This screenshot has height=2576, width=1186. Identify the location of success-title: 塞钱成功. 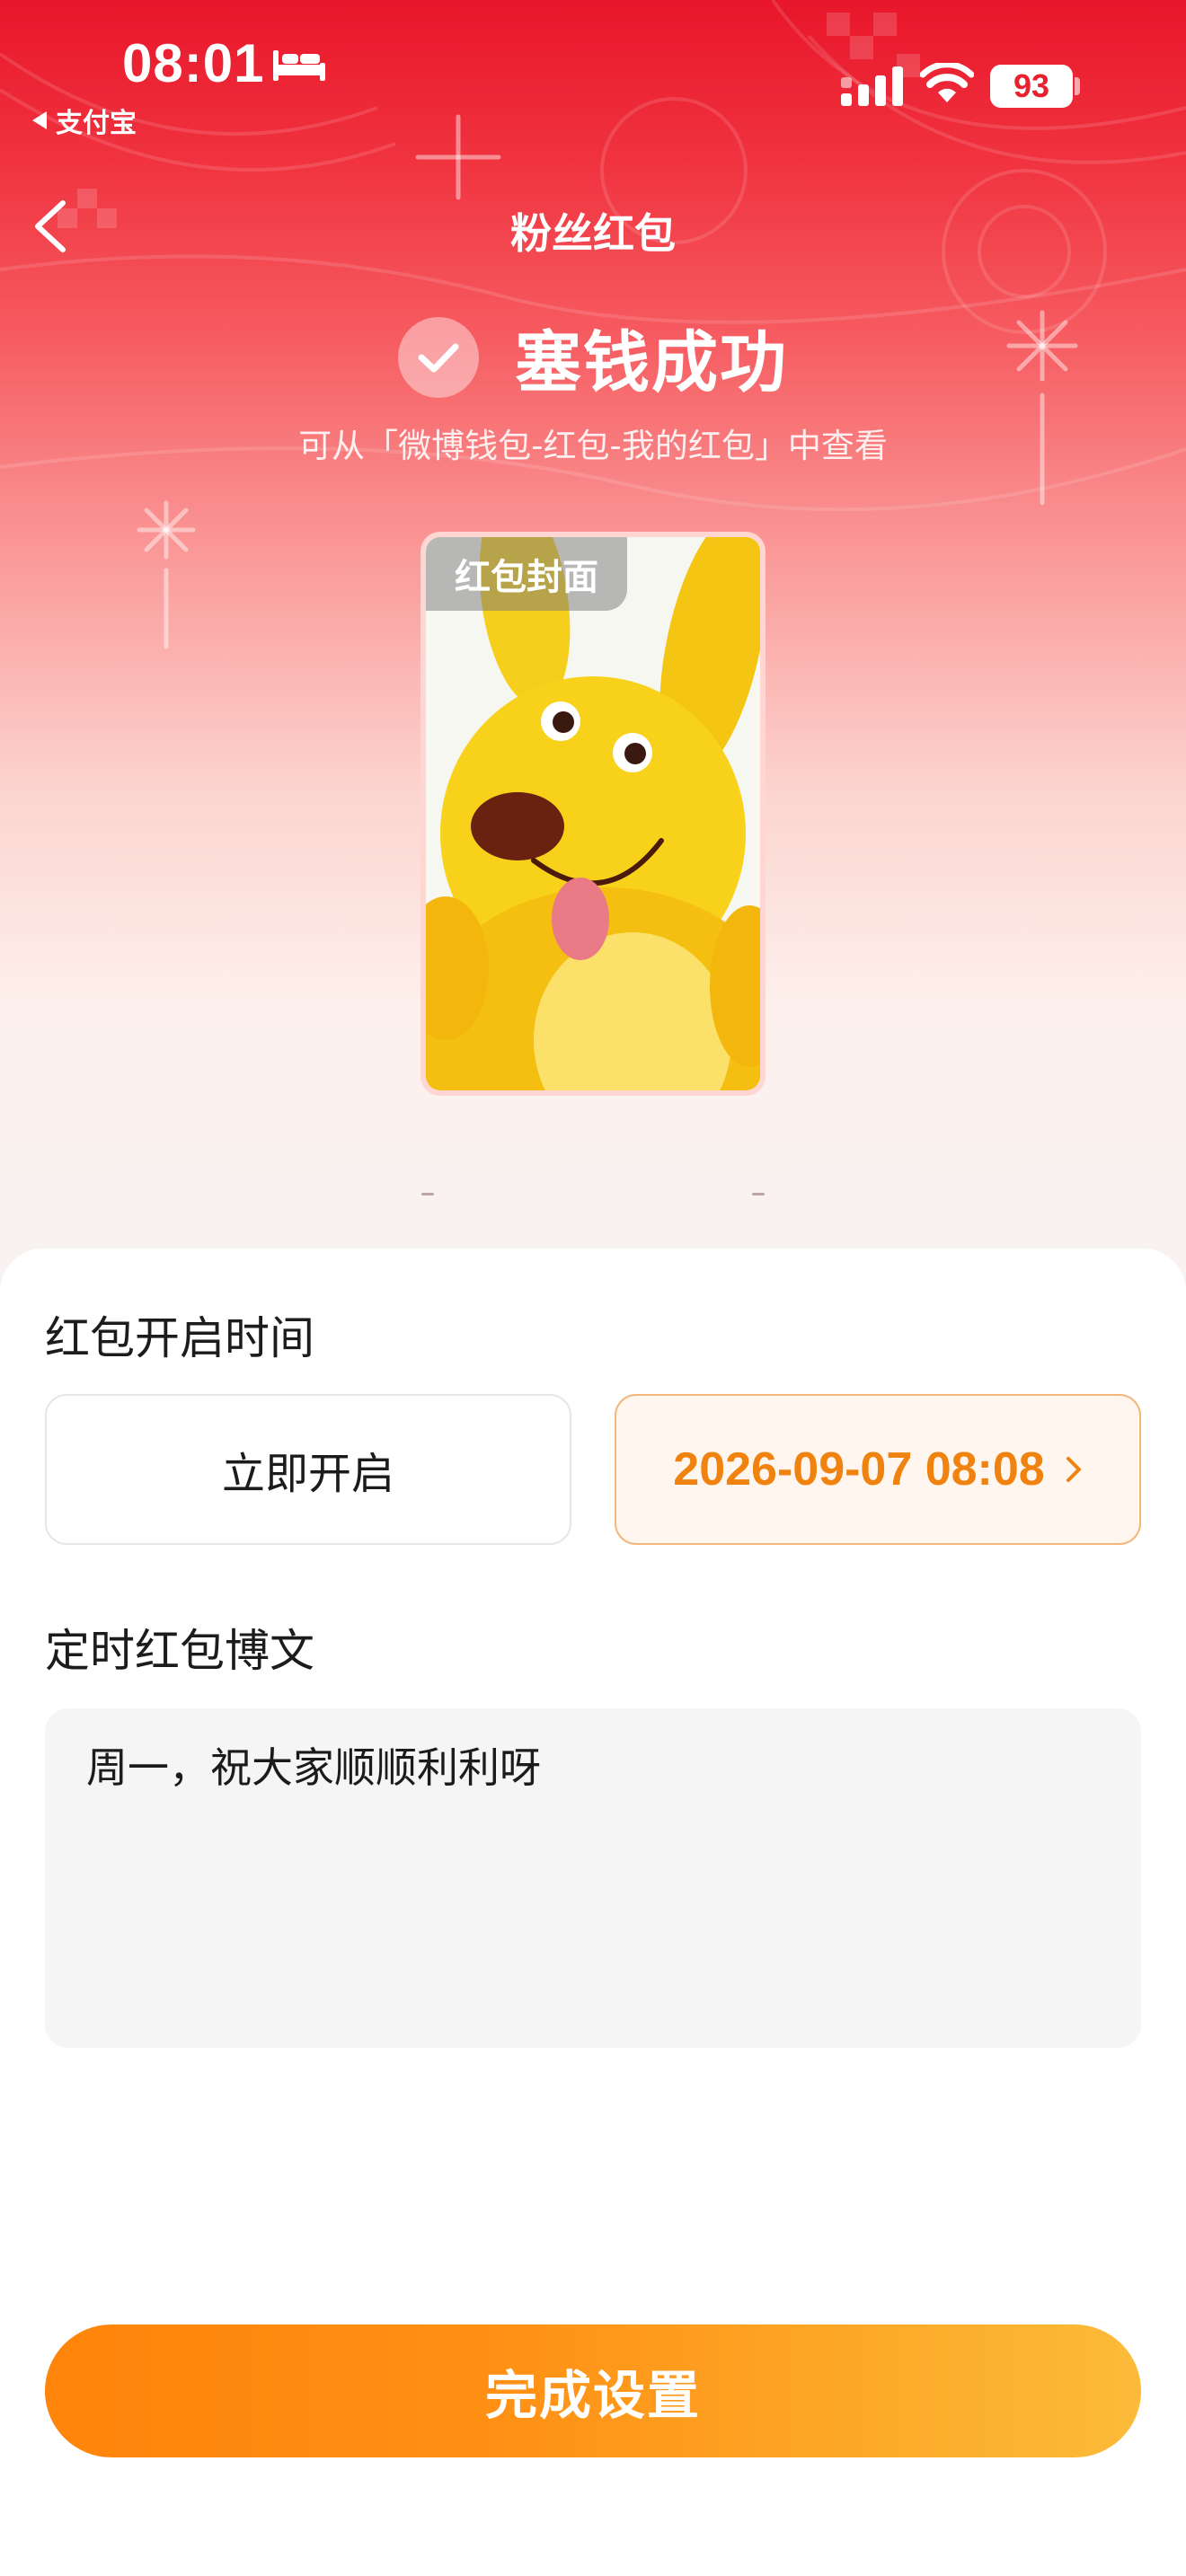
(651, 362).